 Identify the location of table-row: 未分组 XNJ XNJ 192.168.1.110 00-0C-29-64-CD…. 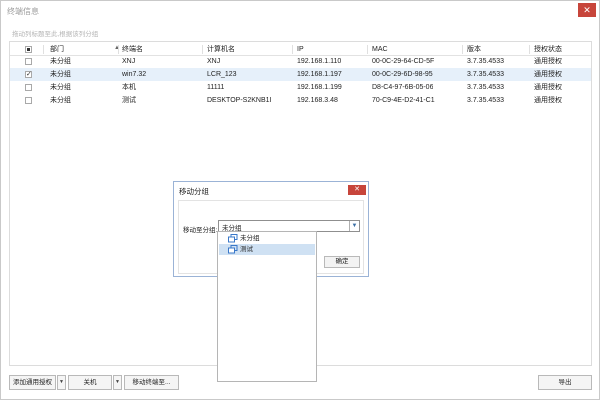
(300, 61).